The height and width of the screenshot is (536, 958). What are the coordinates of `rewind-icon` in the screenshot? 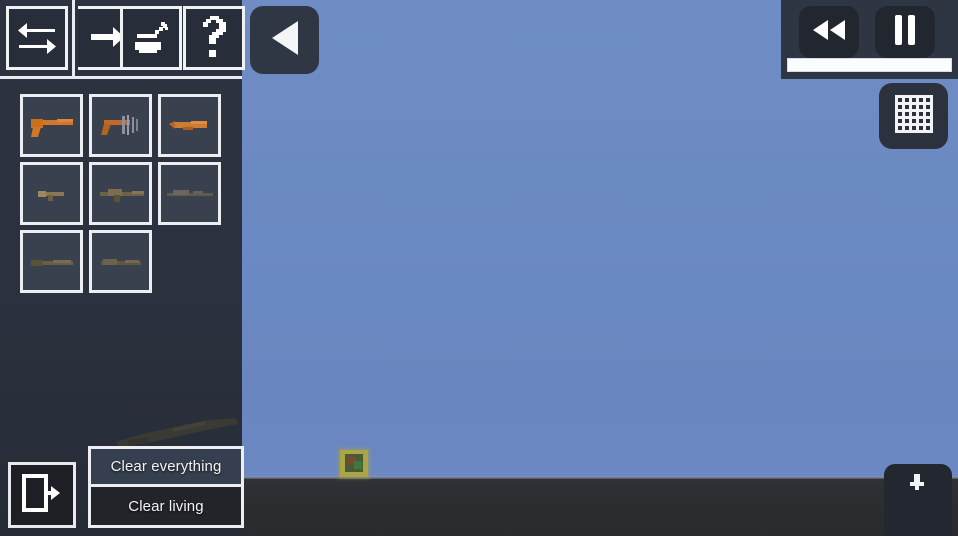 It's located at (829, 32).